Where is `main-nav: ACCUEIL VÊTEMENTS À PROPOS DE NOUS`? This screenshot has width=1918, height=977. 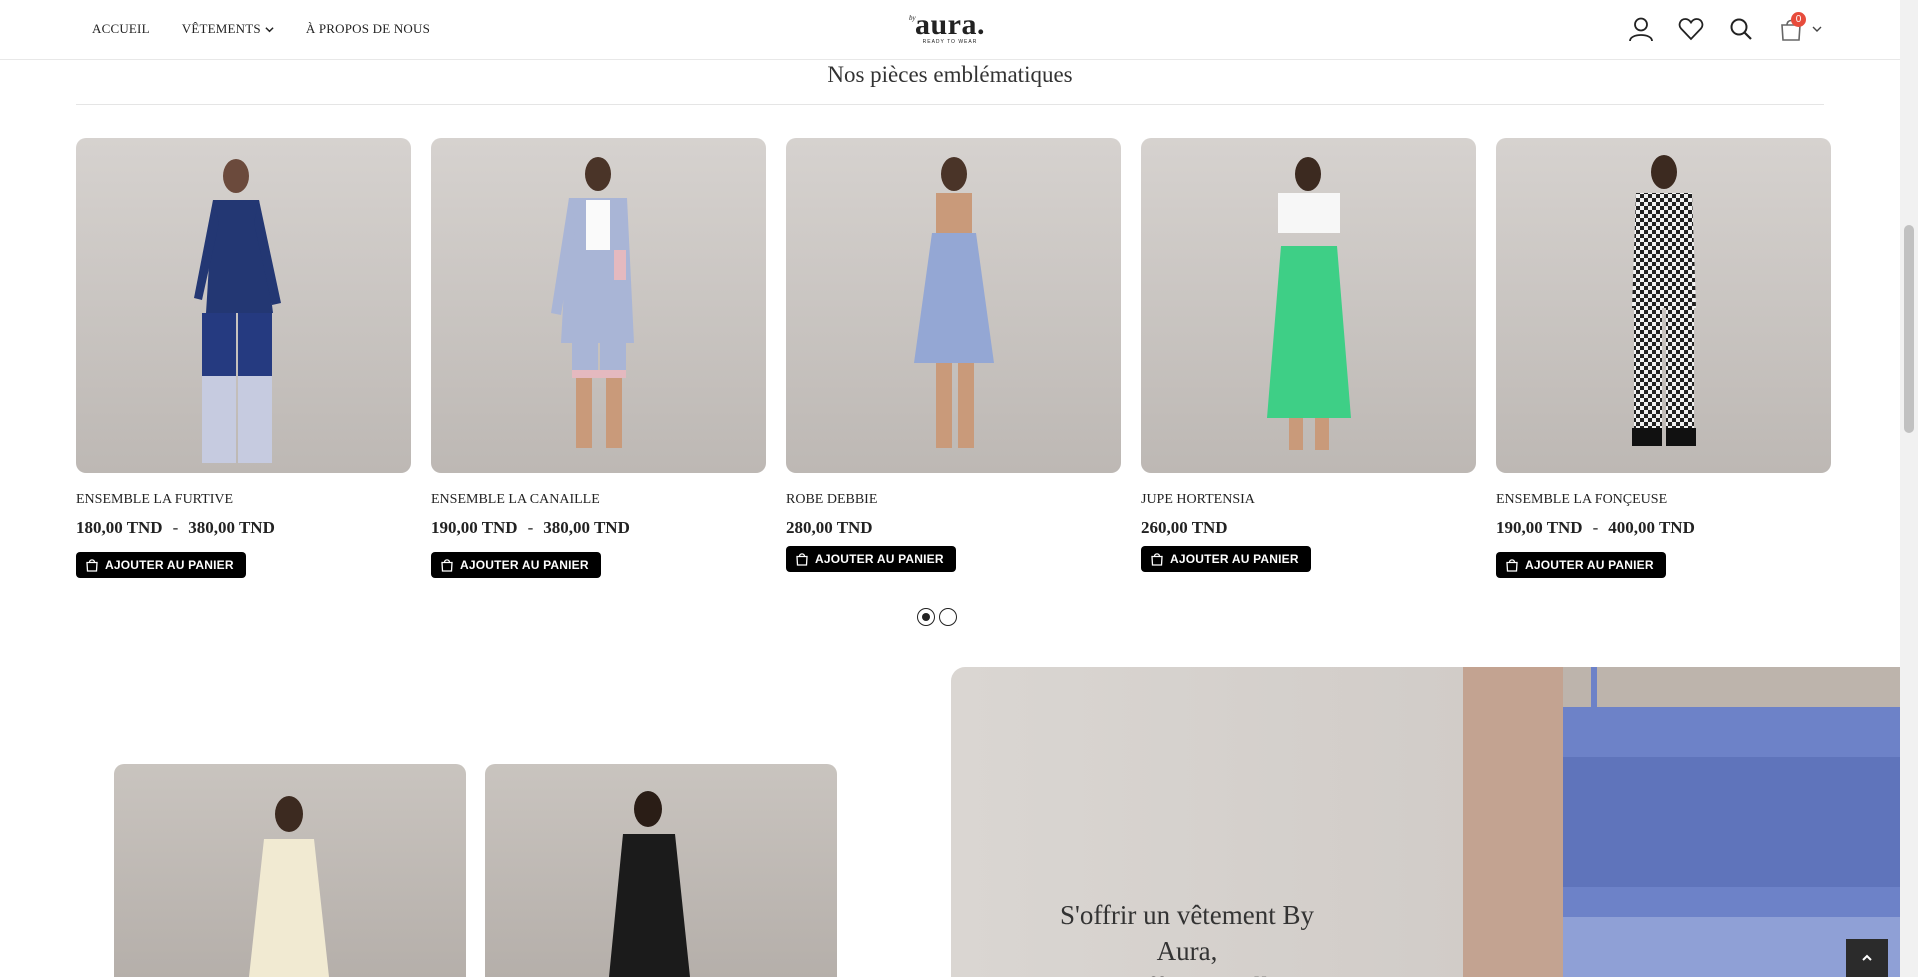 main-nav: ACCUEIL VÊTEMENTS À PROPOS DE NOUS is located at coordinates (261, 29).